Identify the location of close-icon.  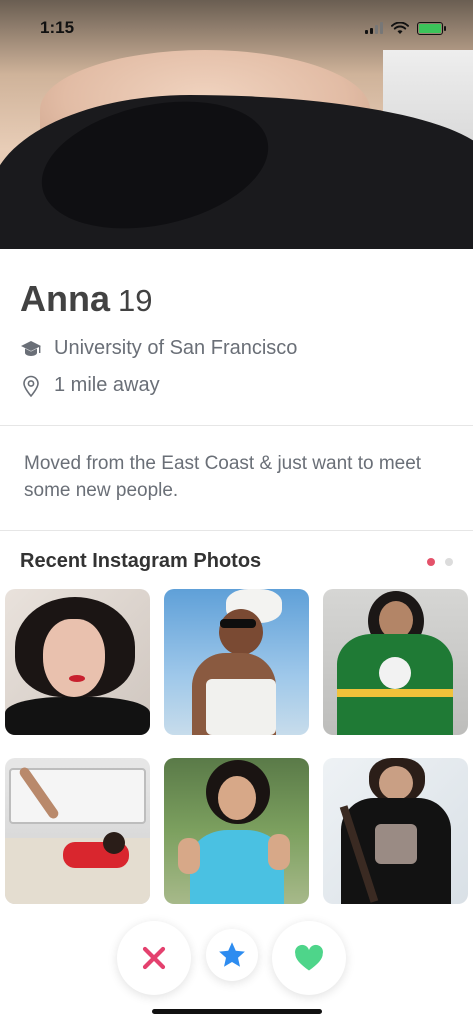
(154, 958).